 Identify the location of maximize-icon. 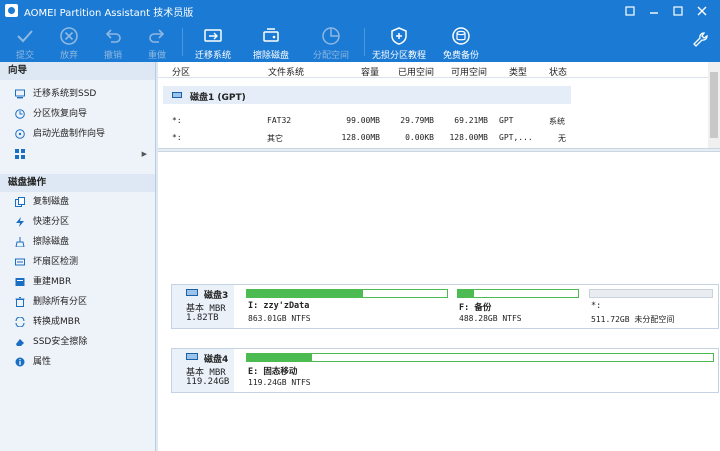
(678, 11).